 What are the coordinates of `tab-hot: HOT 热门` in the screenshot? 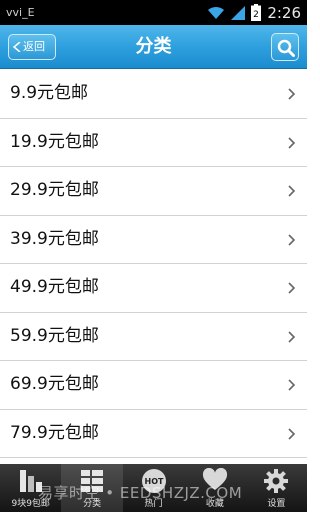 It's located at (153, 488).